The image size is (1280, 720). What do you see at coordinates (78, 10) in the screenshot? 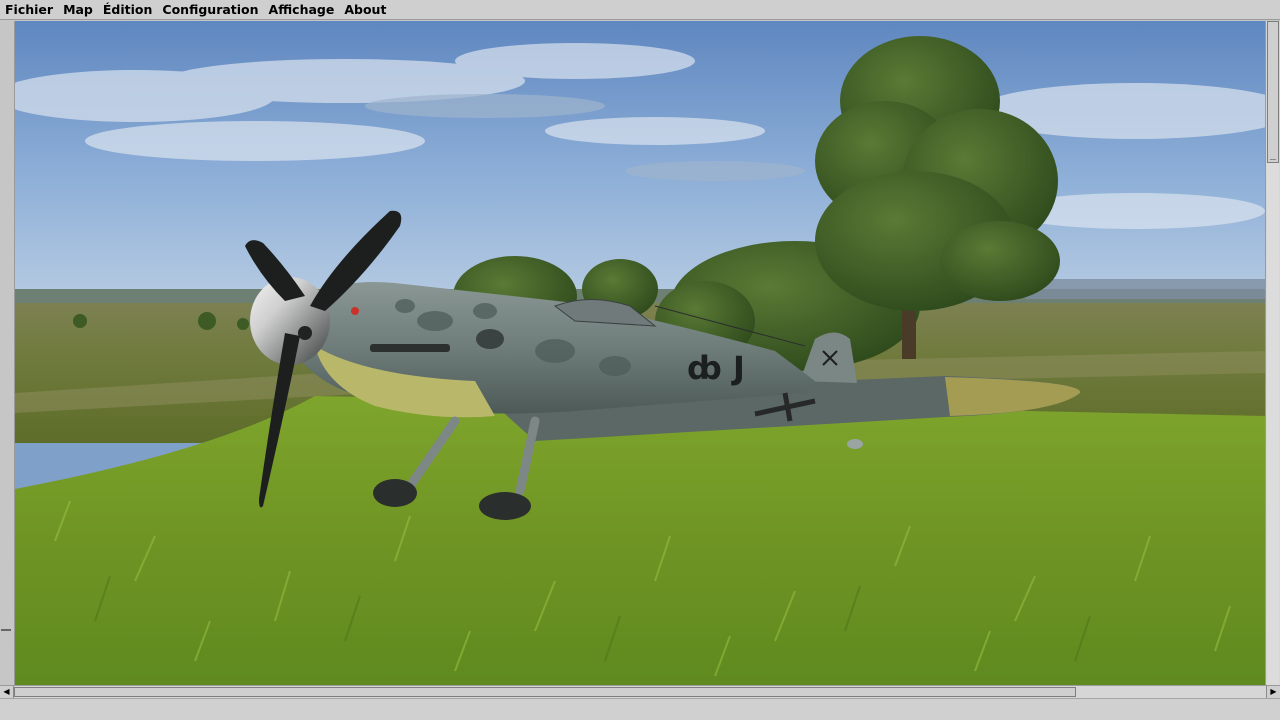
I see `menu-map: Map` at bounding box center [78, 10].